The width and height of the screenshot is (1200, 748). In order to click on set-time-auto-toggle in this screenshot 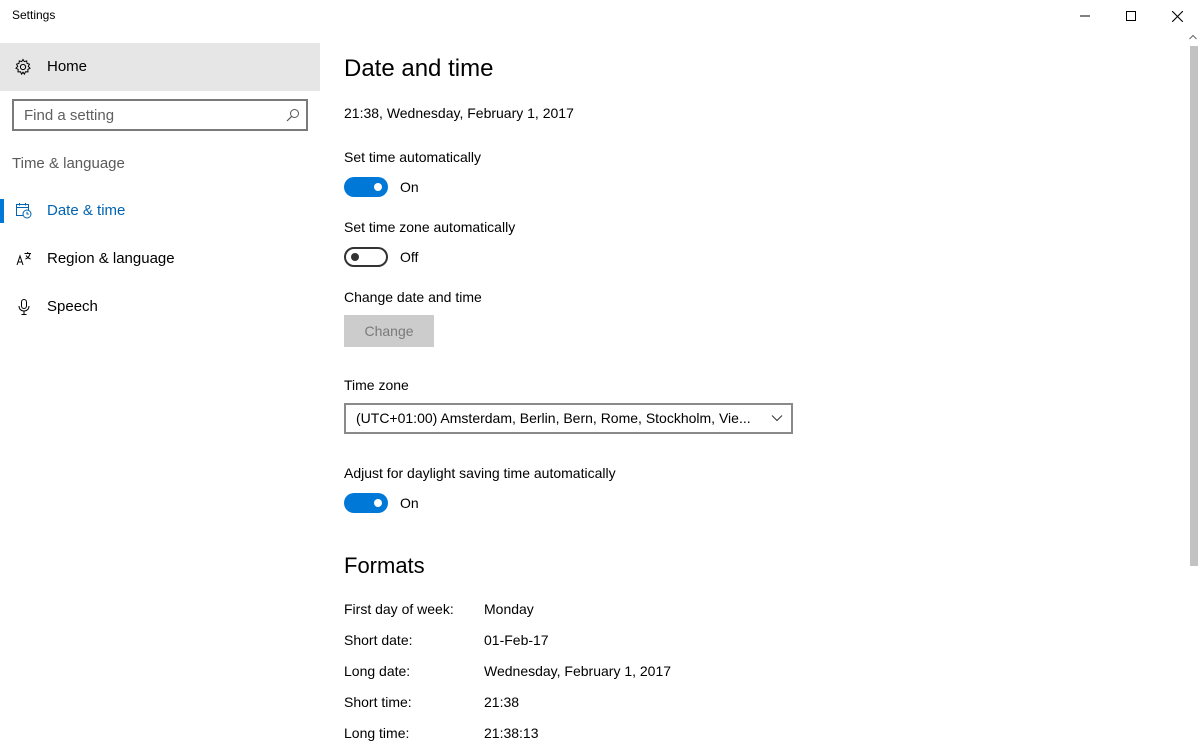, I will do `click(366, 187)`.